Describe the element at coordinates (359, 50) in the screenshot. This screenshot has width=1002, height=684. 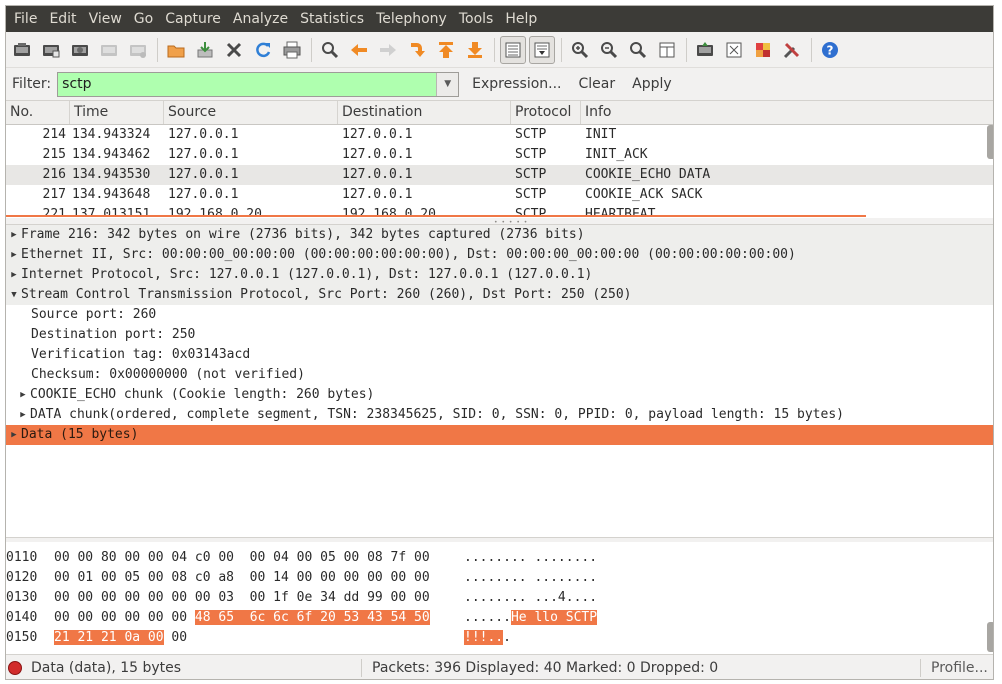
I see `go-back-icon` at that location.